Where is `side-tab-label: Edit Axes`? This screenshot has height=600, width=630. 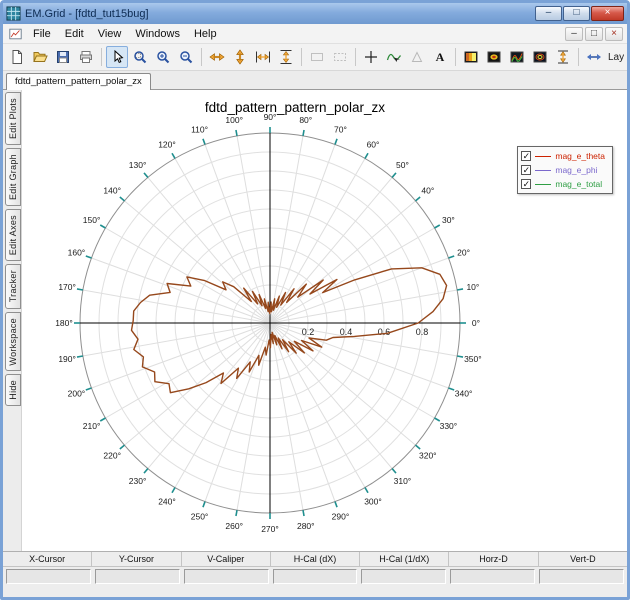
side-tab-label: Edit Axes is located at coordinates (13, 235).